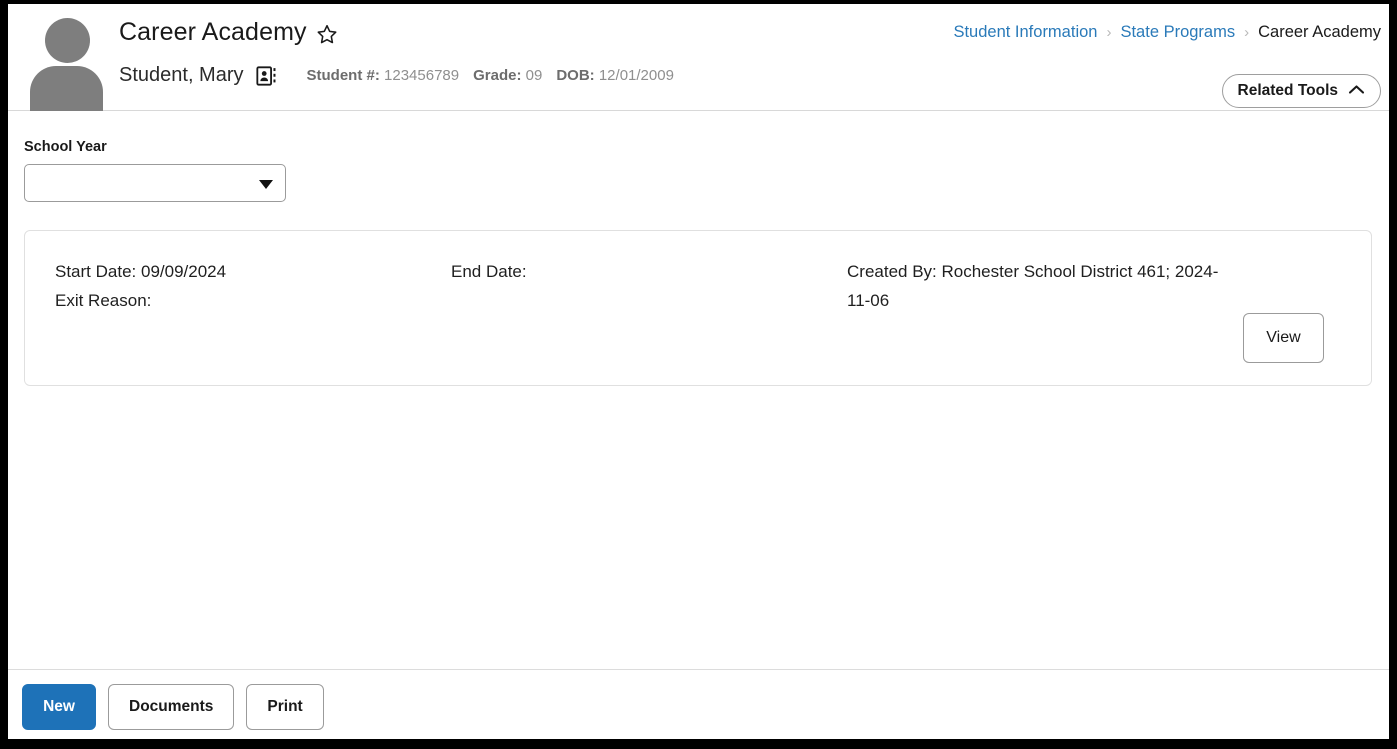  I want to click on related-tools-button: Related Tools, so click(1301, 91).